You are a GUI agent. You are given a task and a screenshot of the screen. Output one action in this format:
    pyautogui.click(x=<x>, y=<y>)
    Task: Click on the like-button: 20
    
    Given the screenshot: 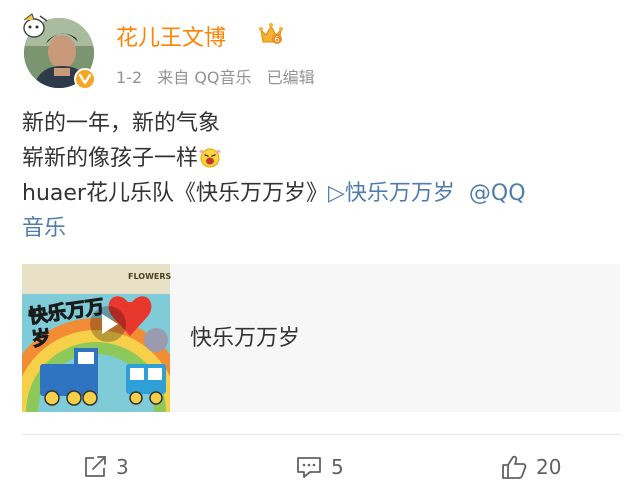 What is the action you would take?
    pyautogui.click(x=530, y=467)
    